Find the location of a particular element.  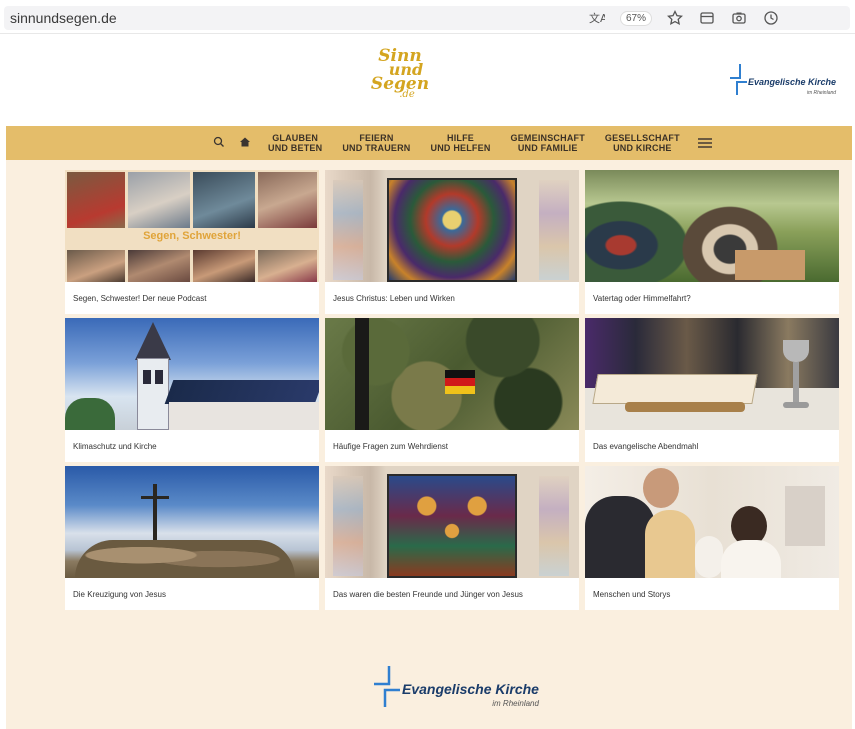

star-icon is located at coordinates (675, 18).